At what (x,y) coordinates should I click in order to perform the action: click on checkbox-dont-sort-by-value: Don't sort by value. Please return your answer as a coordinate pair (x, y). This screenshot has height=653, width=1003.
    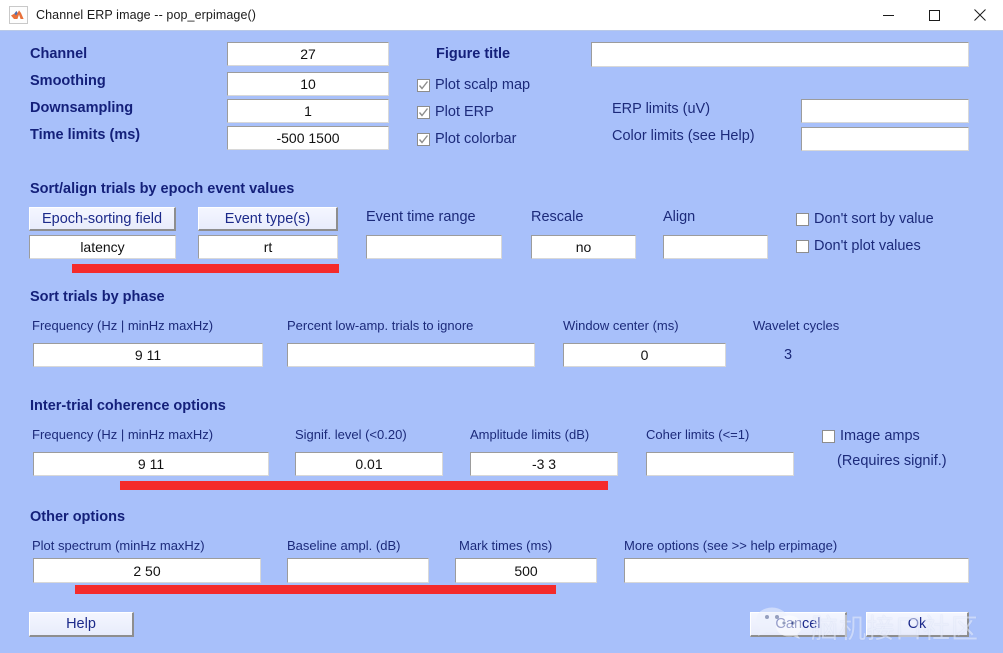
    Looking at the image, I should click on (865, 219).